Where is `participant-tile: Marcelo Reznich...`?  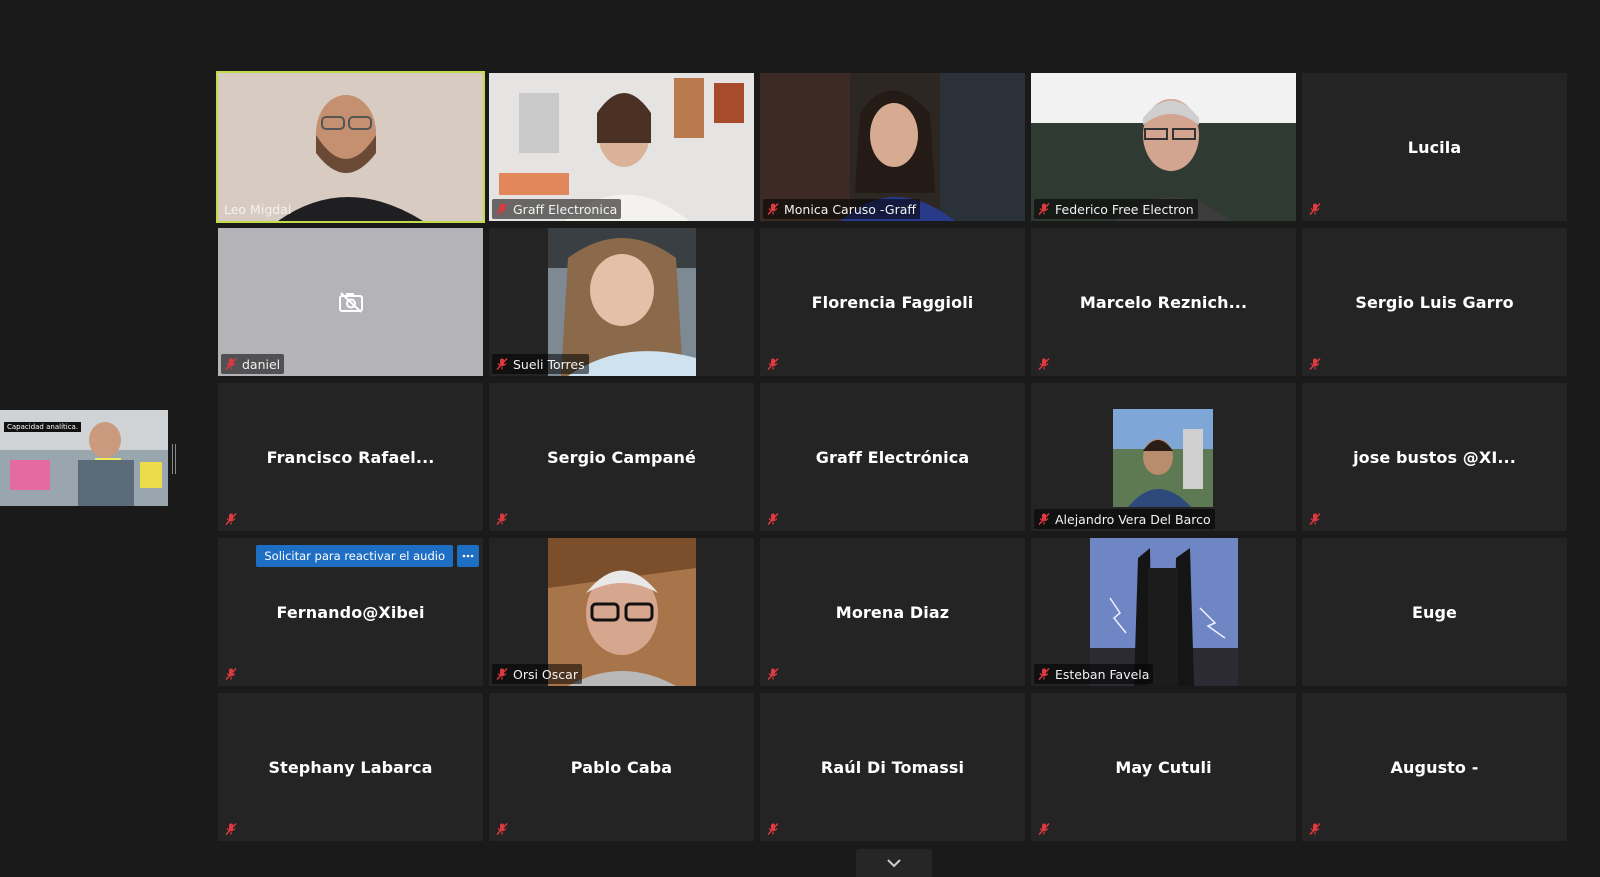 participant-tile: Marcelo Reznich... is located at coordinates (1163, 302).